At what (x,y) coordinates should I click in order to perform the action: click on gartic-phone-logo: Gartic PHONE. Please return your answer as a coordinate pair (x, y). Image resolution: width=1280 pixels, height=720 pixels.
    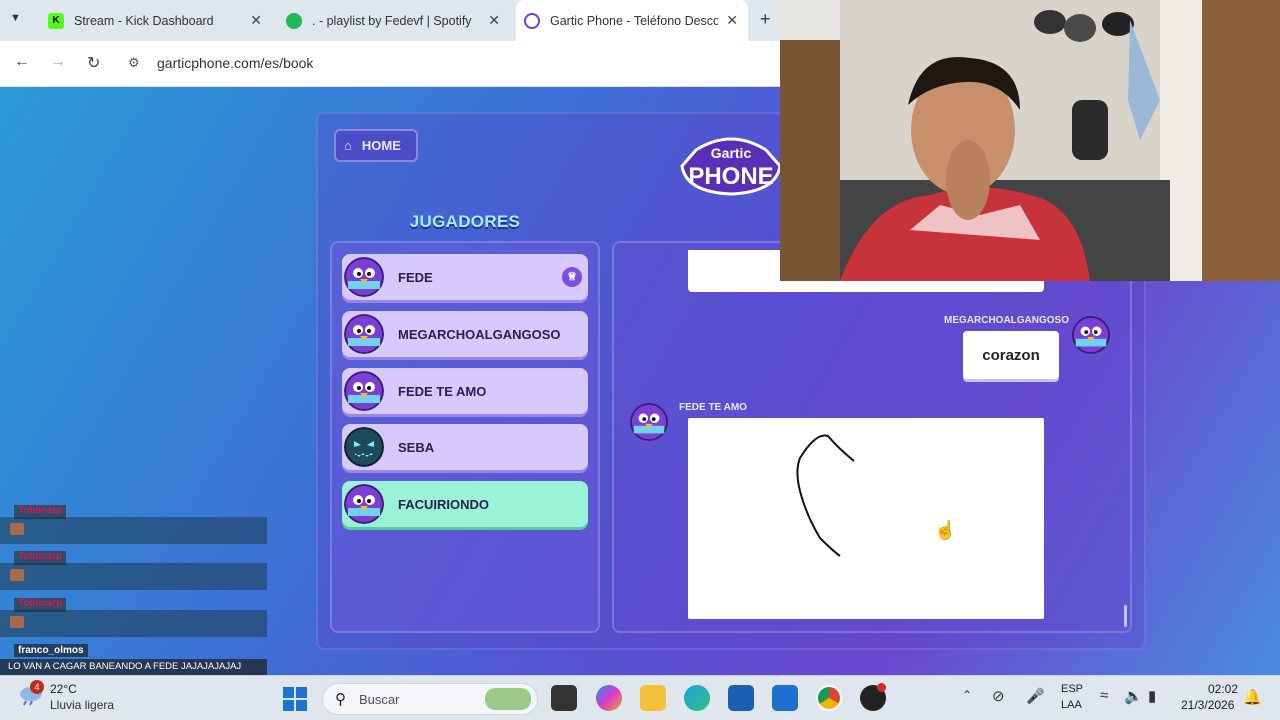
    Looking at the image, I should click on (731, 166).